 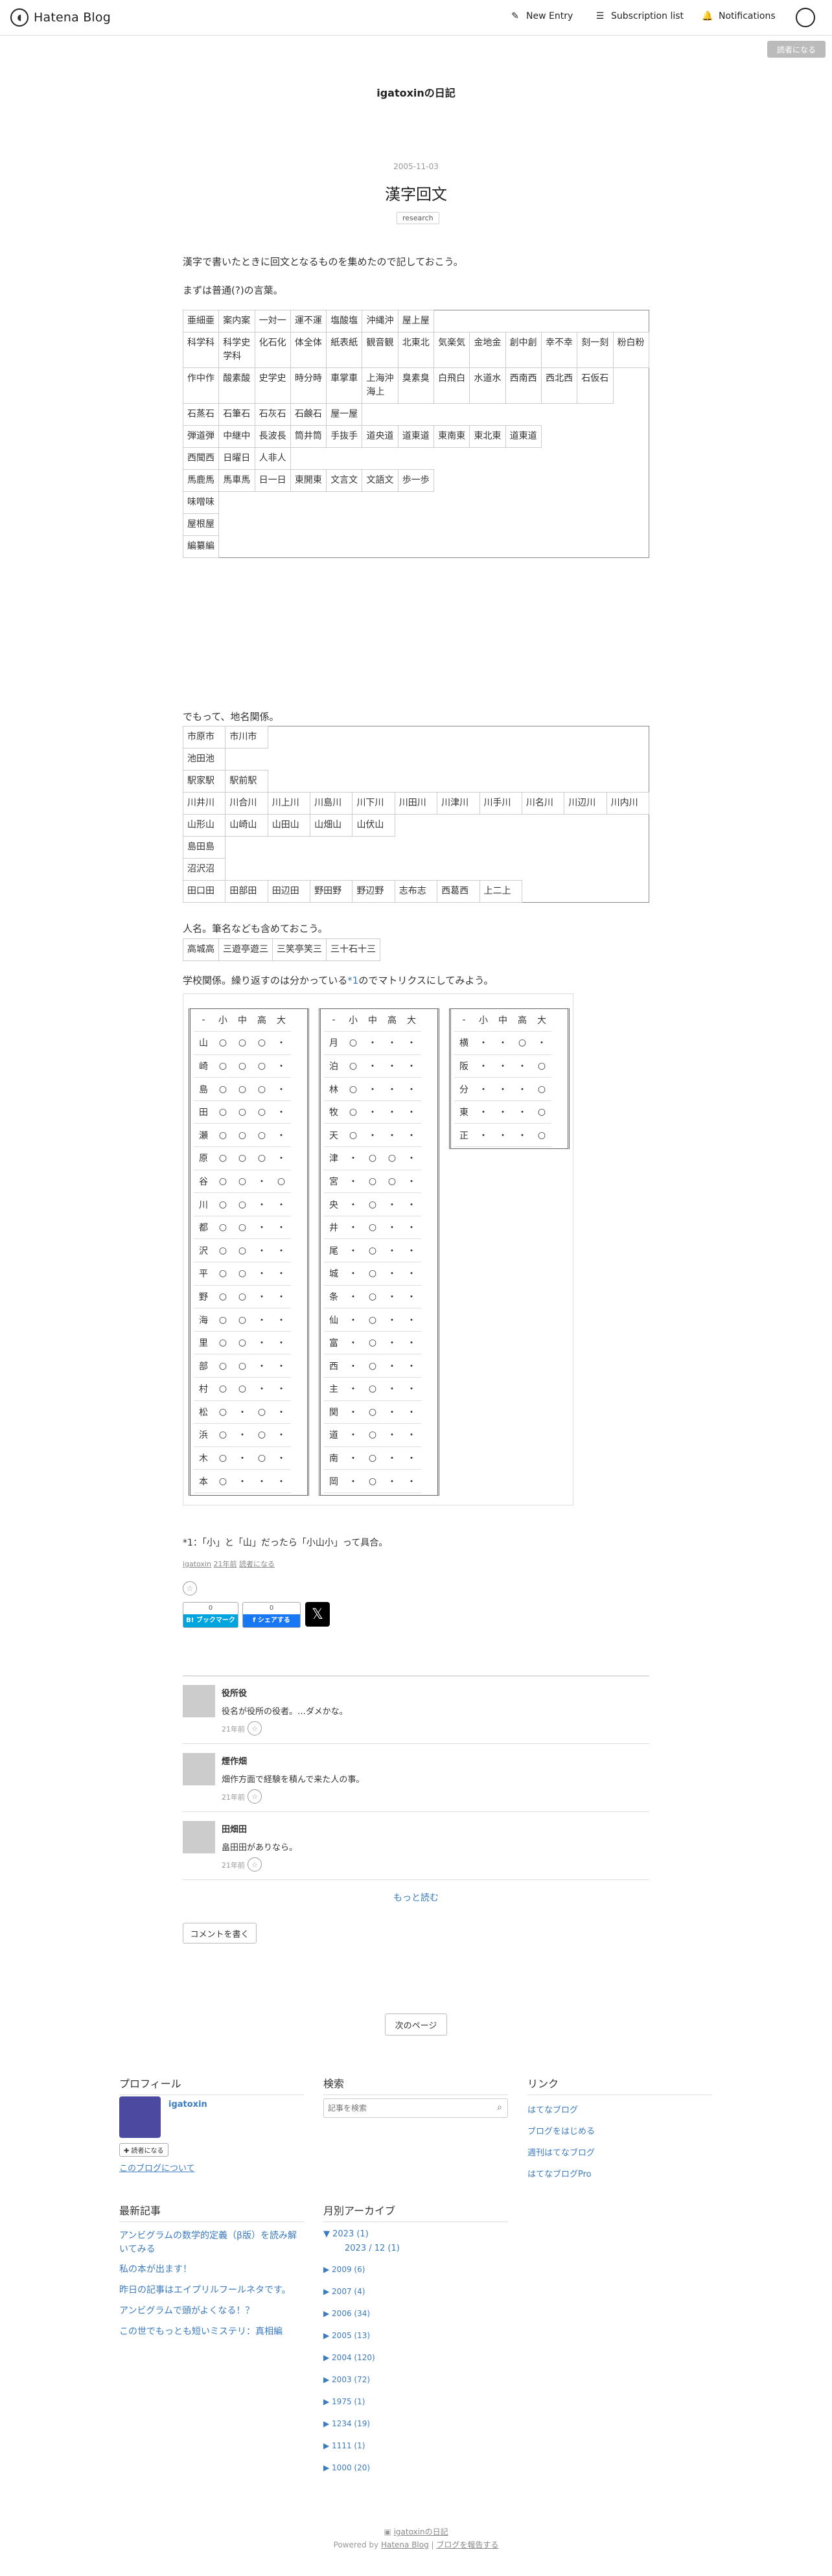 What do you see at coordinates (211, 2332) in the screenshot?
I see `recent-entry-link: この世でもっとも短いミステリ：真相編` at bounding box center [211, 2332].